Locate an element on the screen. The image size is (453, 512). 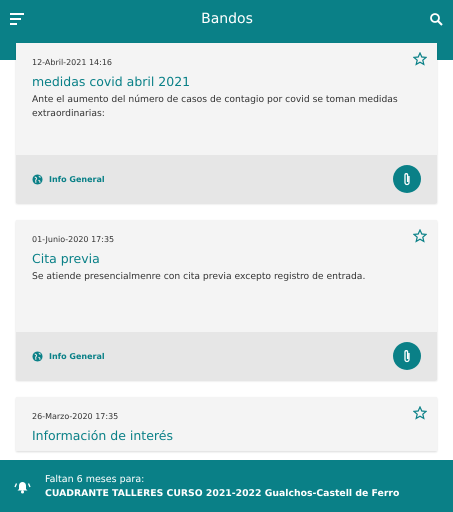
notice-card: 26-Marzo-2020 17:35 Información de interés is located at coordinates (226, 424).